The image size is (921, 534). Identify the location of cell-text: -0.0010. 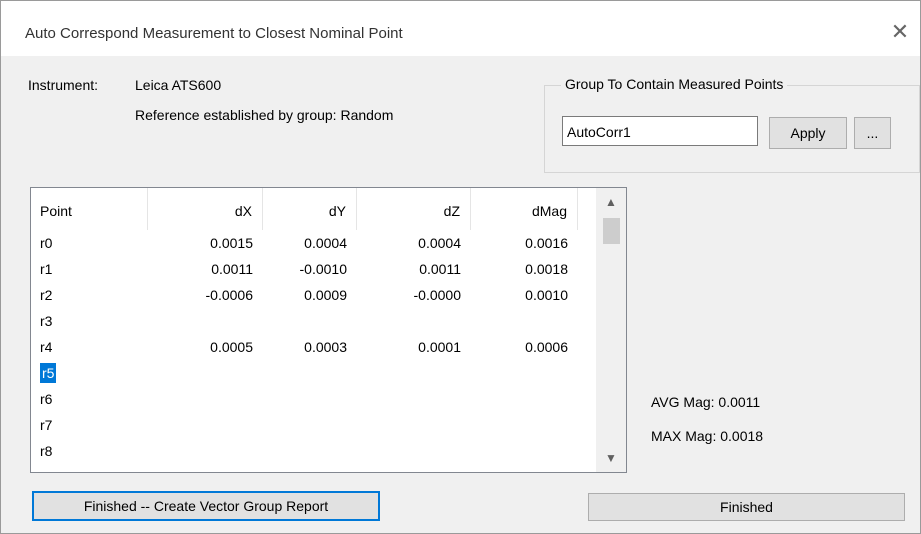
(323, 269).